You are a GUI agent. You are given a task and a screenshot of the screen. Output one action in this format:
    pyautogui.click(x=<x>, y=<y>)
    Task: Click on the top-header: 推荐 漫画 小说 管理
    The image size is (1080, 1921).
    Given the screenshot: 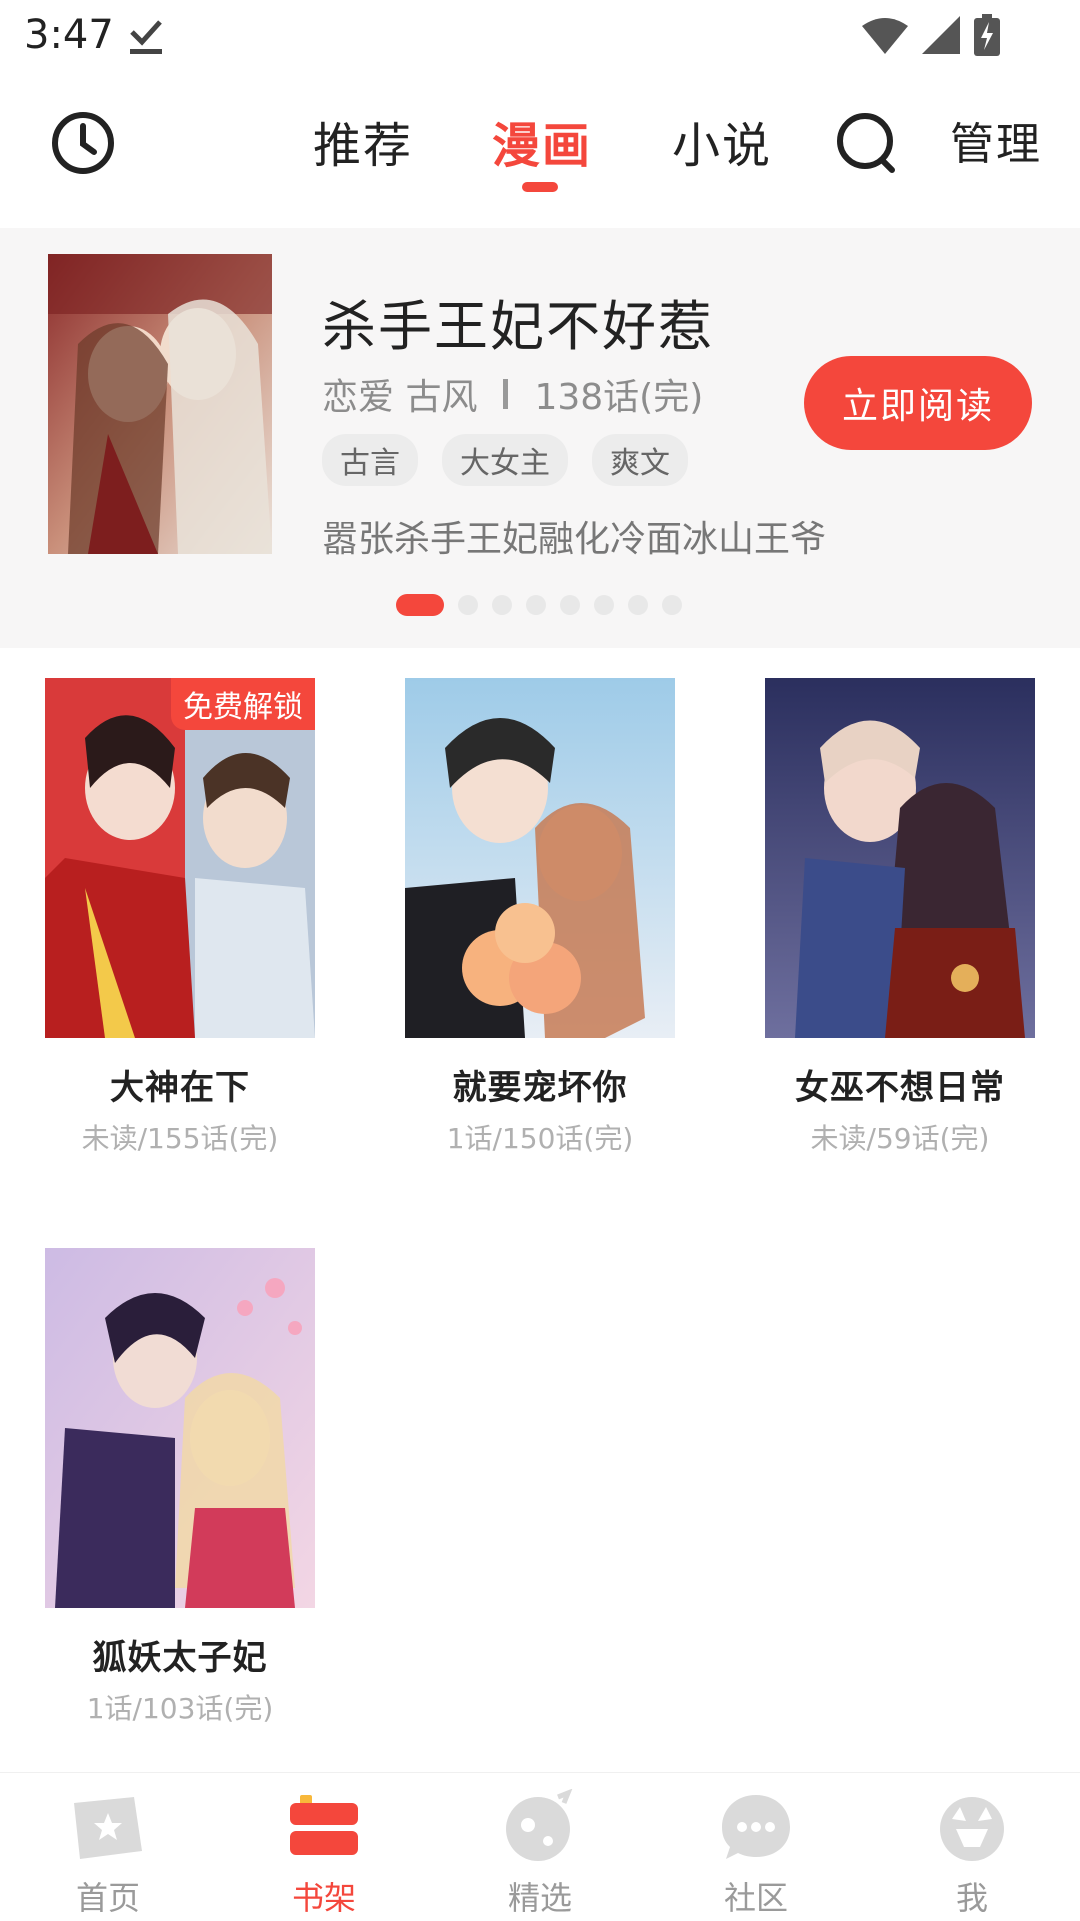 What is the action you would take?
    pyautogui.click(x=540, y=147)
    